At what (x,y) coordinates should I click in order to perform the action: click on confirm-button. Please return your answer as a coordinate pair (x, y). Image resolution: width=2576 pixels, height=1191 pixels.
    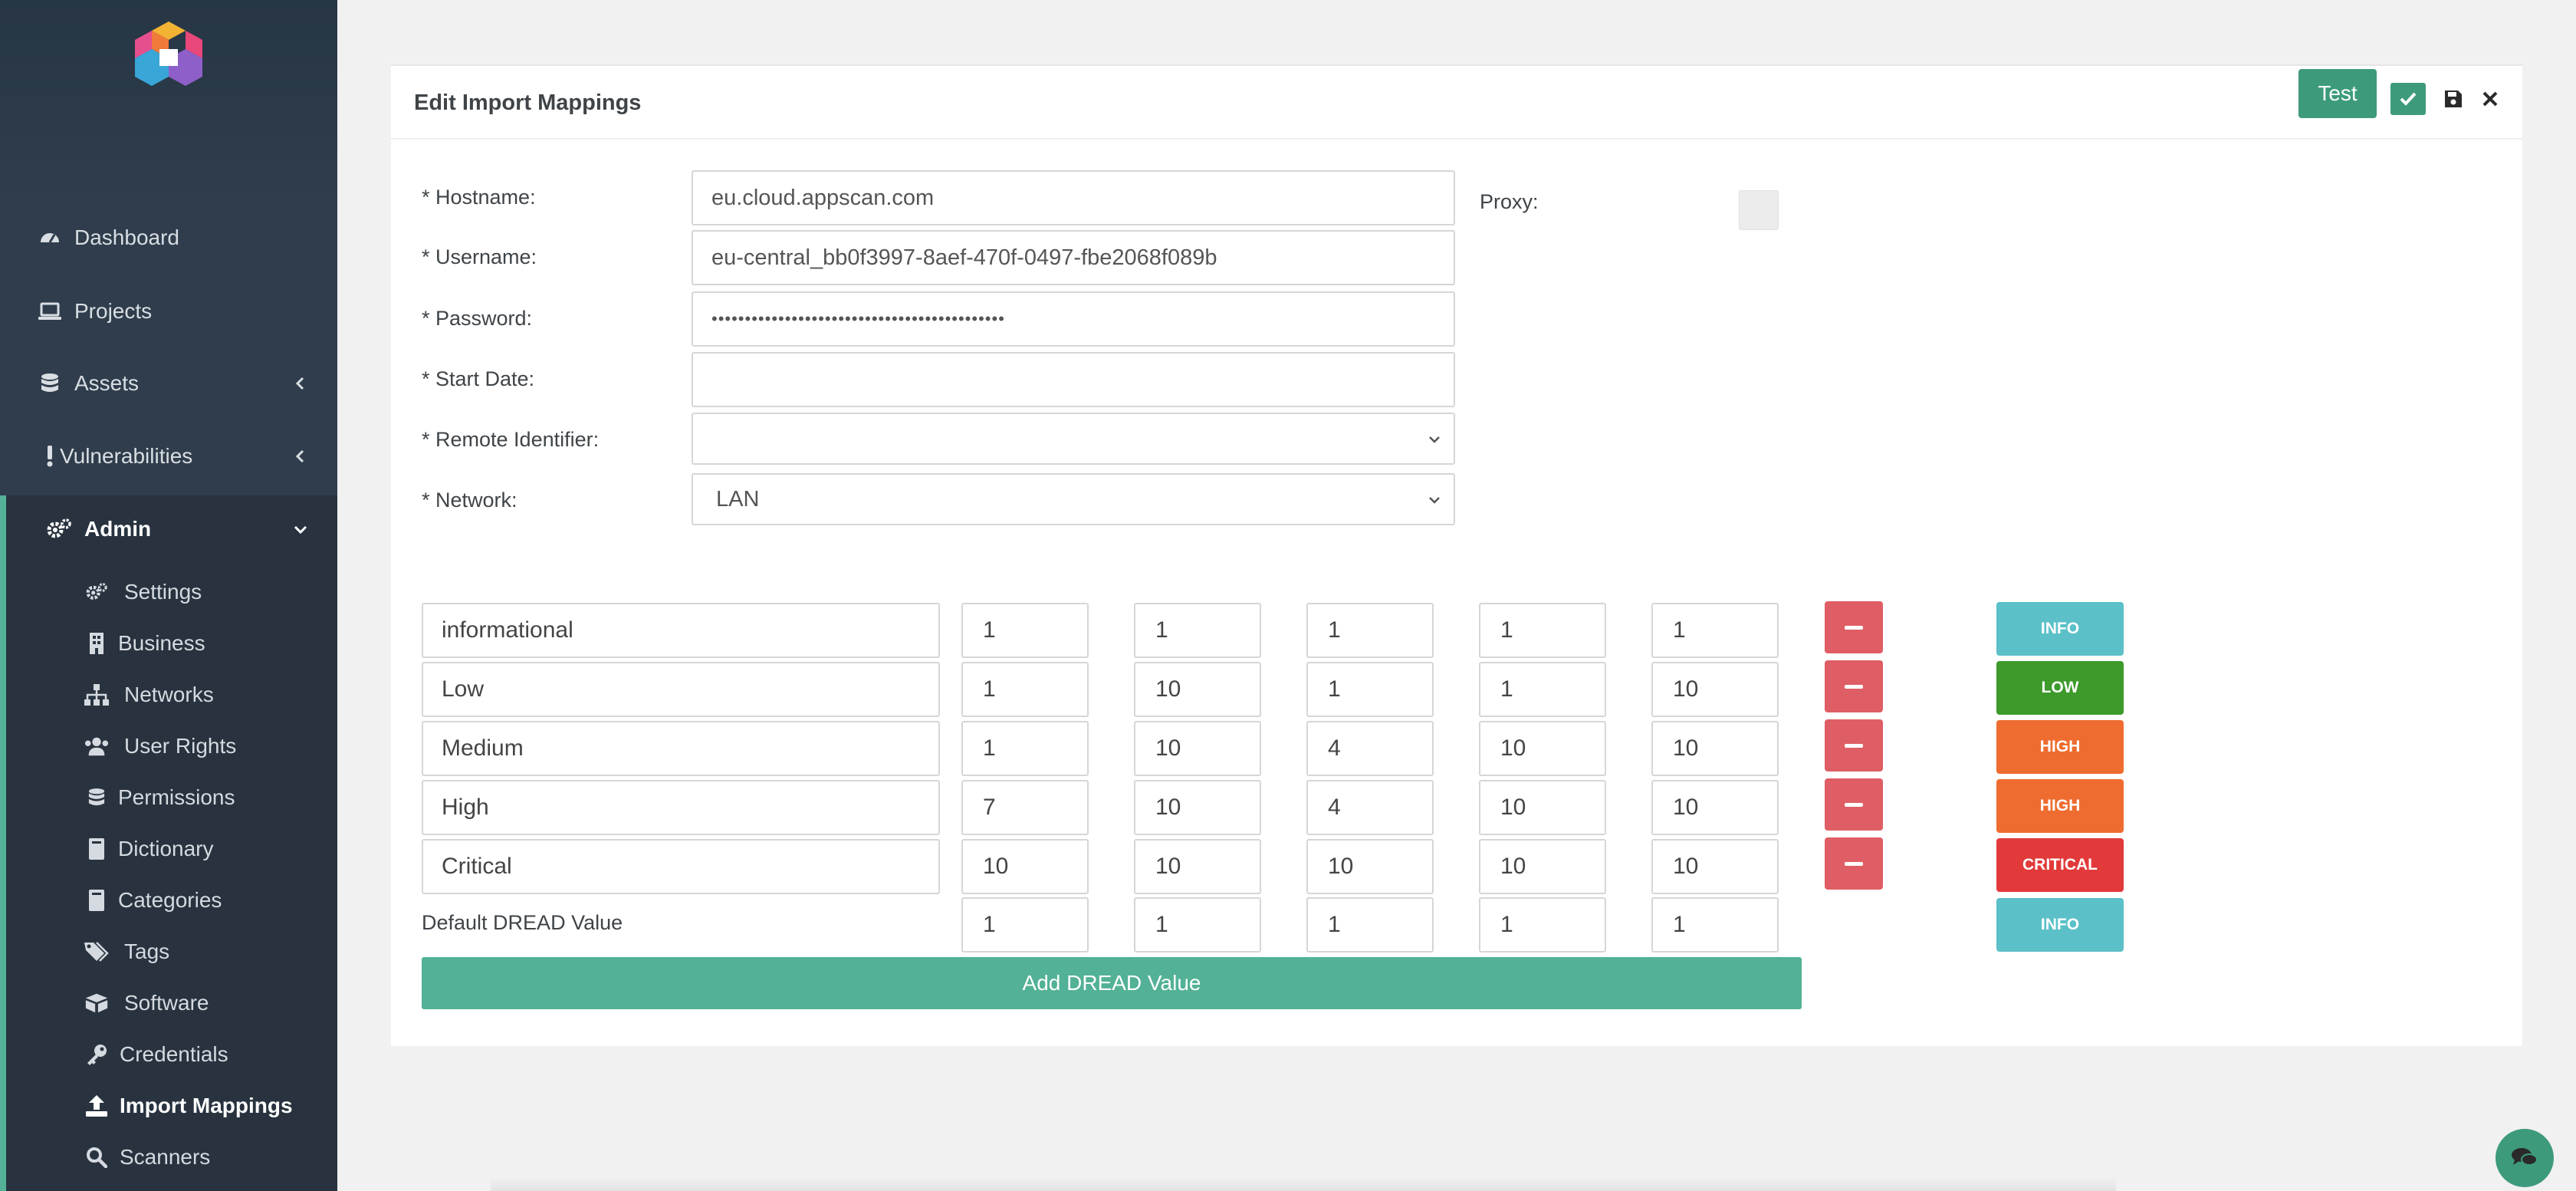
    Looking at the image, I should click on (2408, 99).